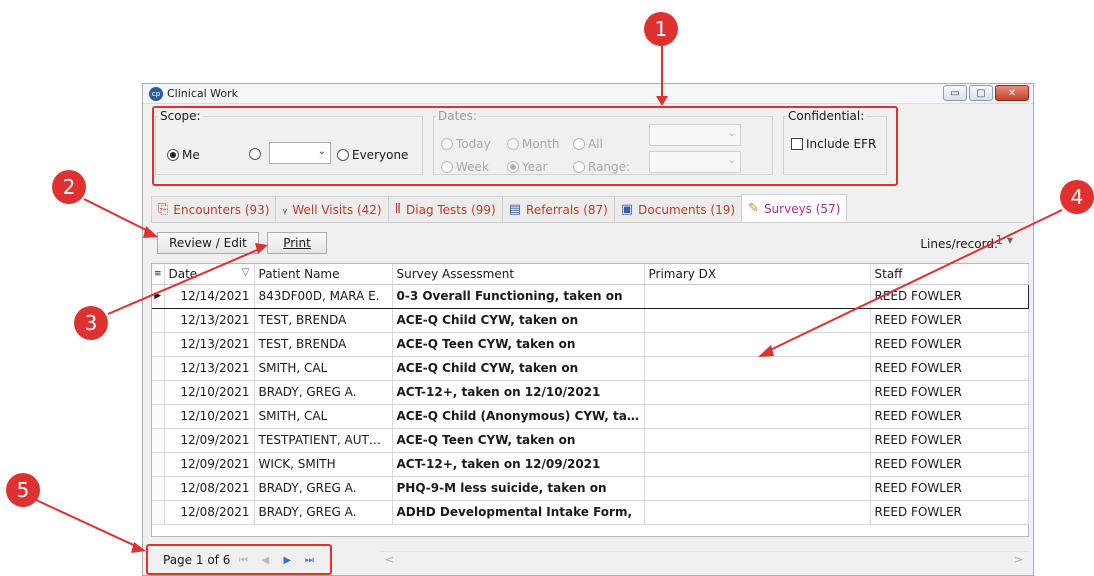  What do you see at coordinates (1018, 559) in the screenshot?
I see `scroll-right-icon: >` at bounding box center [1018, 559].